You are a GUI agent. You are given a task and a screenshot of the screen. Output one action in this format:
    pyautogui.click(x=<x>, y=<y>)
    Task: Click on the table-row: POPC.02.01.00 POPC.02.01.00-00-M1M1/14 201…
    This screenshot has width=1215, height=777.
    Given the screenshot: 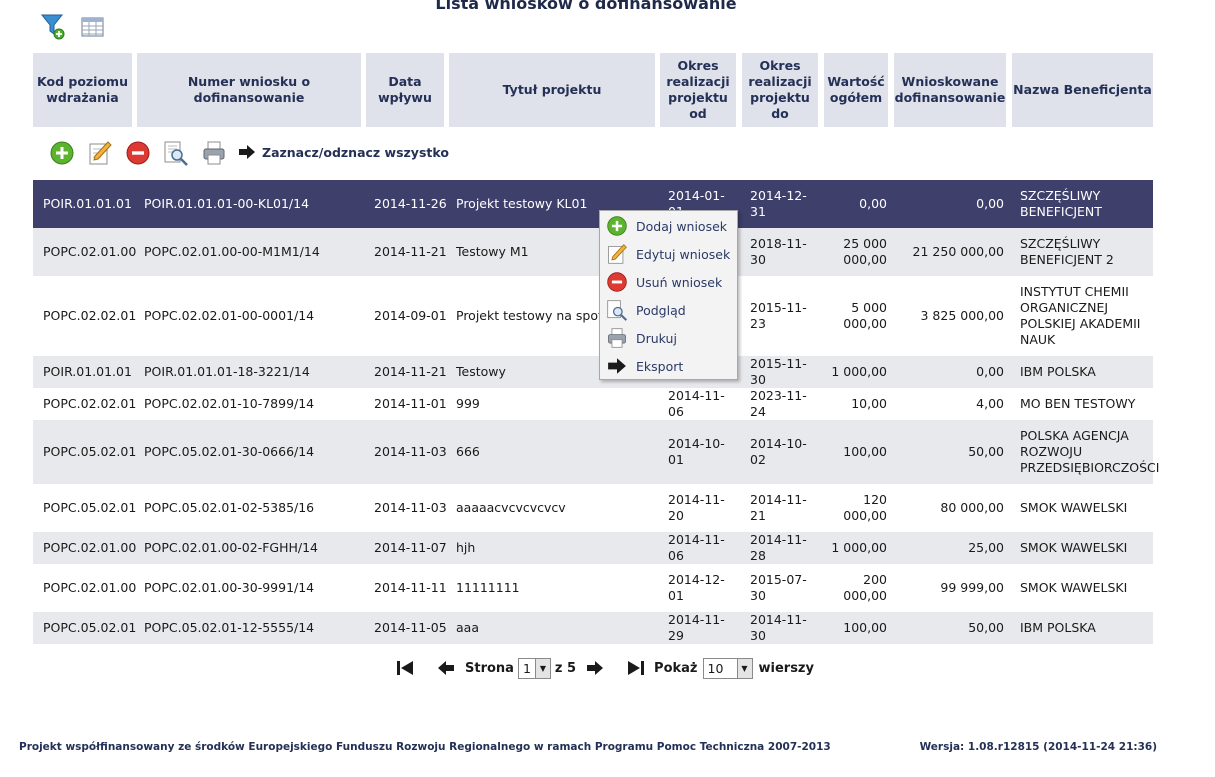 What is the action you would take?
    pyautogui.click(x=593, y=252)
    